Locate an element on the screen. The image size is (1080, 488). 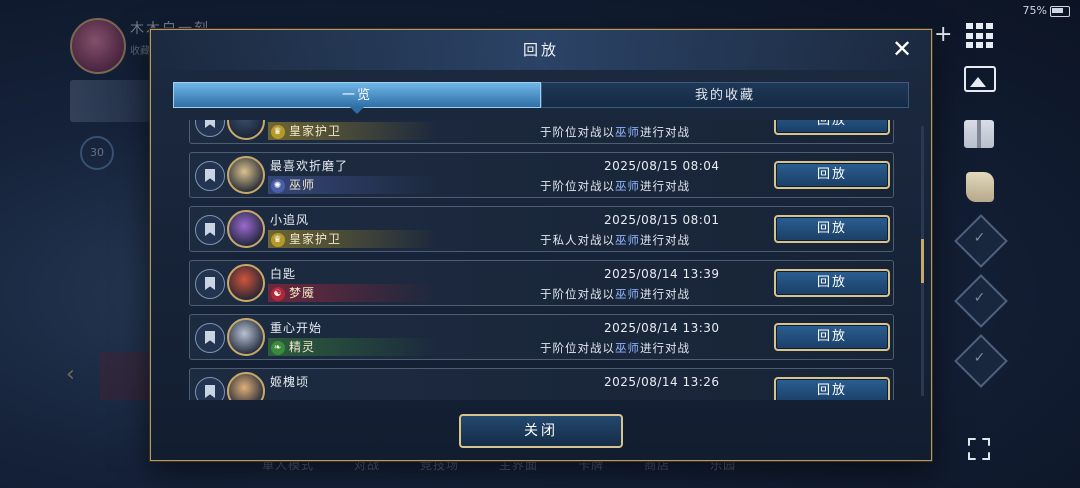
nightmare-icon: ☯ is located at coordinates (278, 293).